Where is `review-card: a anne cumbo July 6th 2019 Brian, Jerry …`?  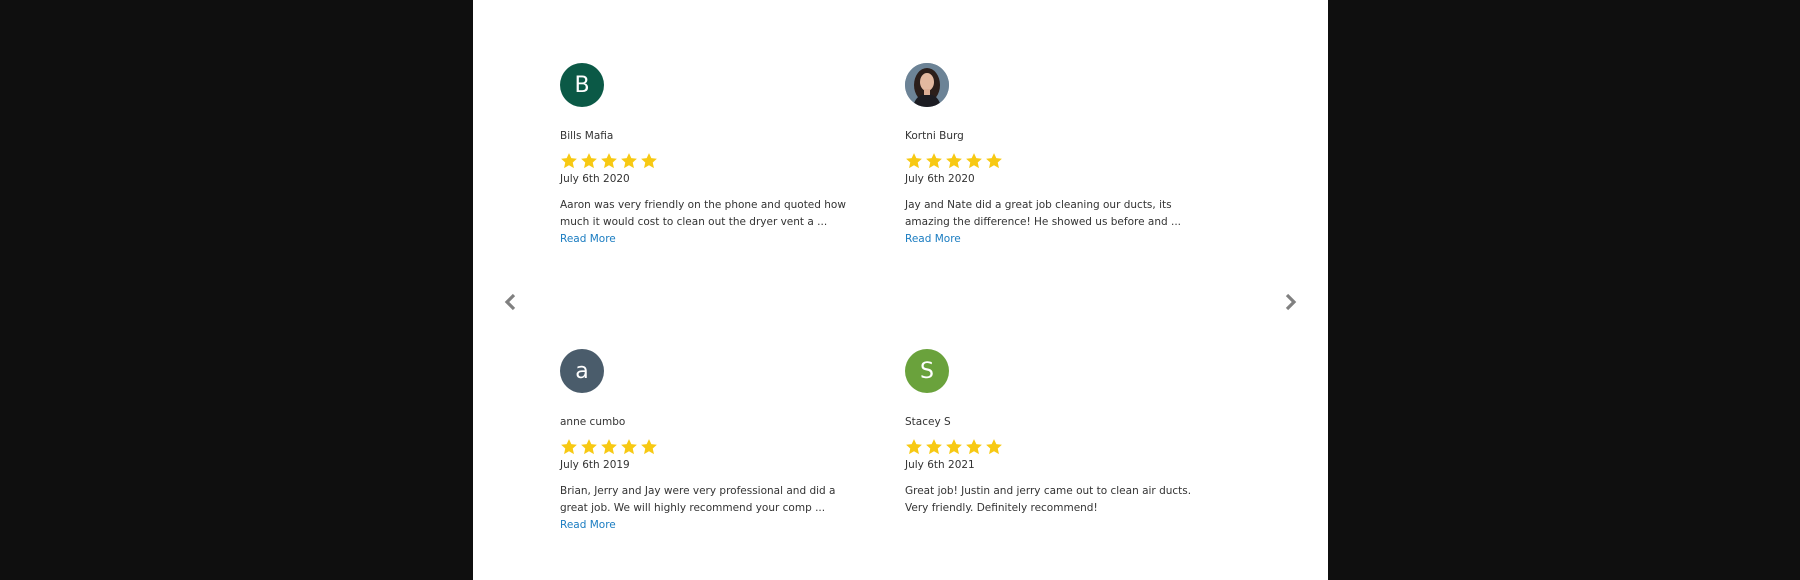 review-card: a anne cumbo July 6th 2019 Brian, Jerry … is located at coordinates (710, 441).